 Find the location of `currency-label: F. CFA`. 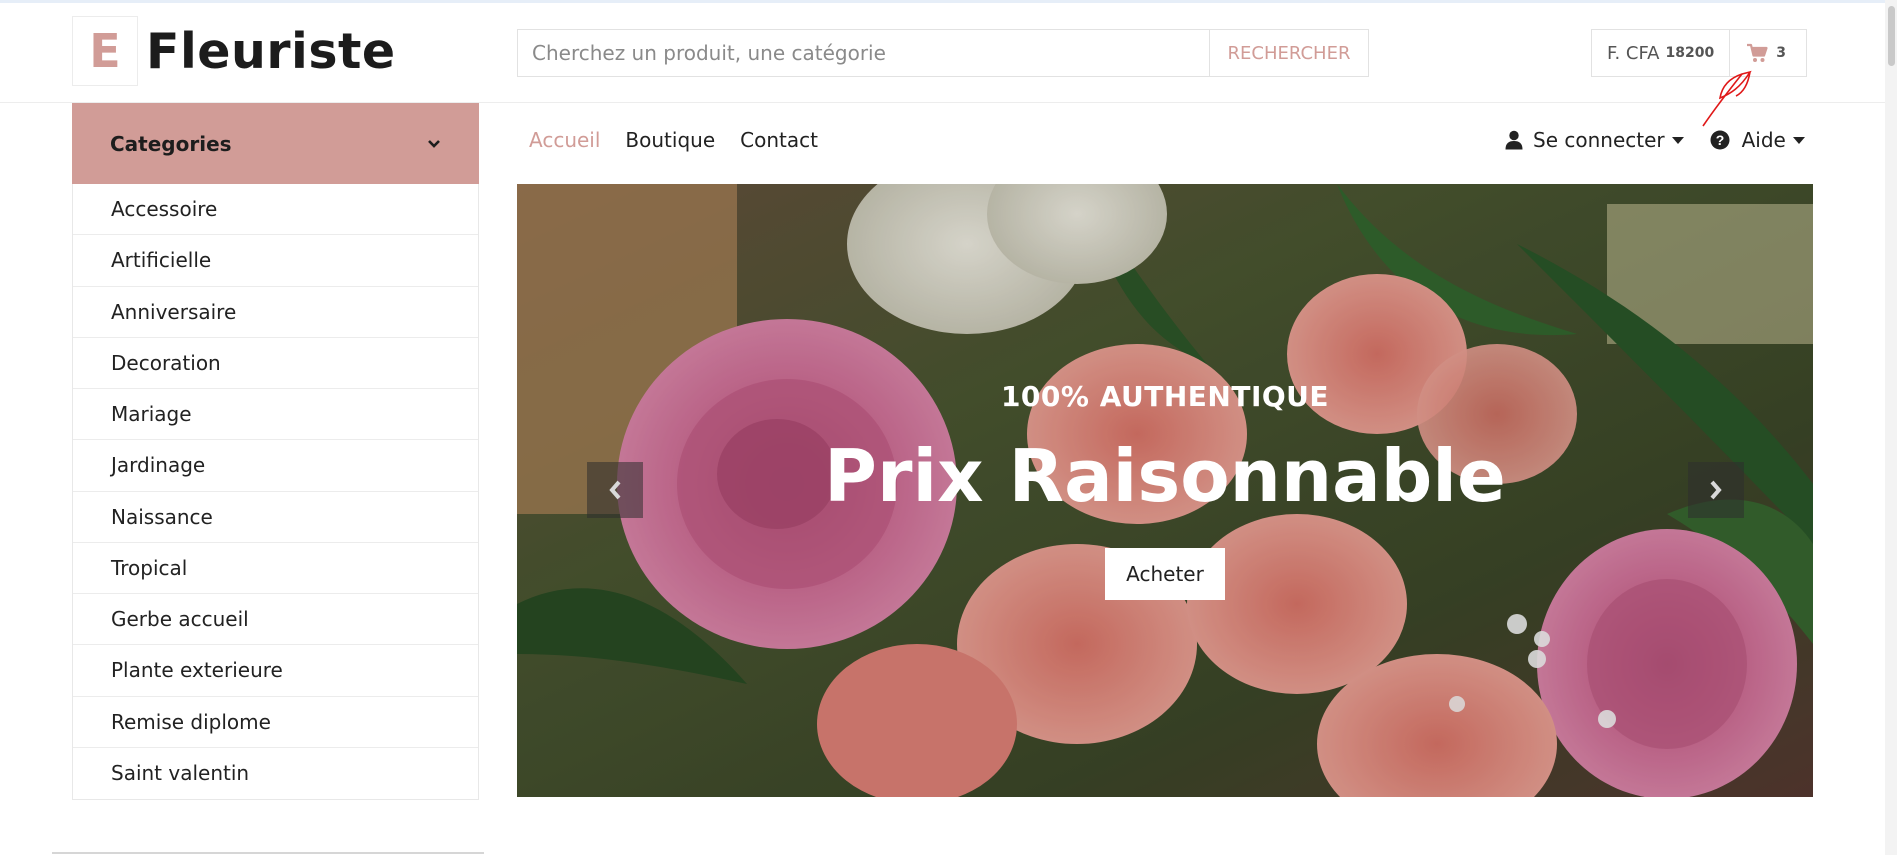

currency-label: F. CFA is located at coordinates (1633, 53).